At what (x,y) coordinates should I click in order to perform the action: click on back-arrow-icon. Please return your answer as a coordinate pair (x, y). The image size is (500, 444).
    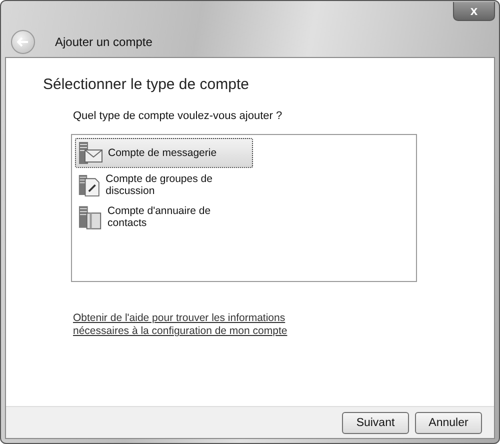
    Looking at the image, I should click on (23, 42).